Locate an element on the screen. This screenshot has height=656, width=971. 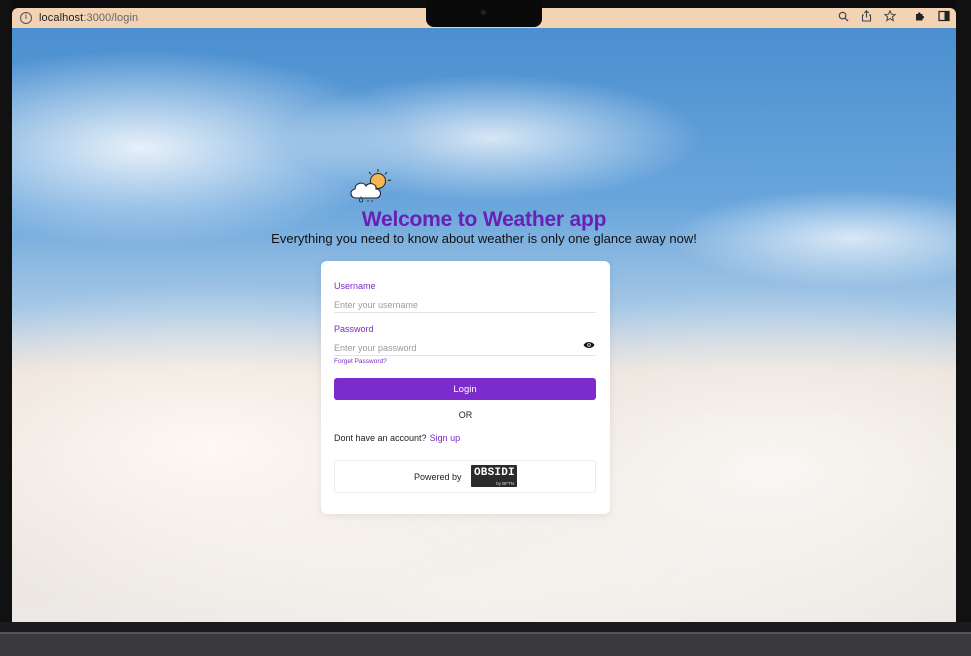
laptop-hinge is located at coordinates (485, 633).